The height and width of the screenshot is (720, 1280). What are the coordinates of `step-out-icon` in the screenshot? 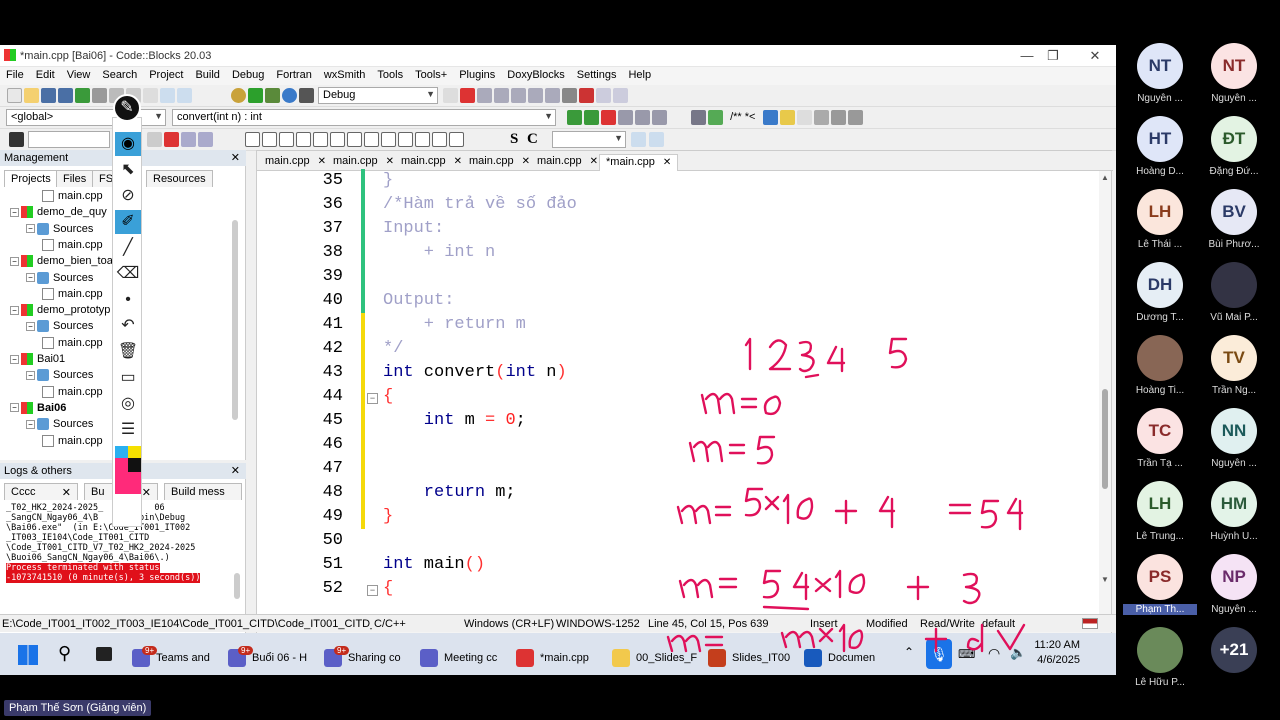 It's located at (518, 95).